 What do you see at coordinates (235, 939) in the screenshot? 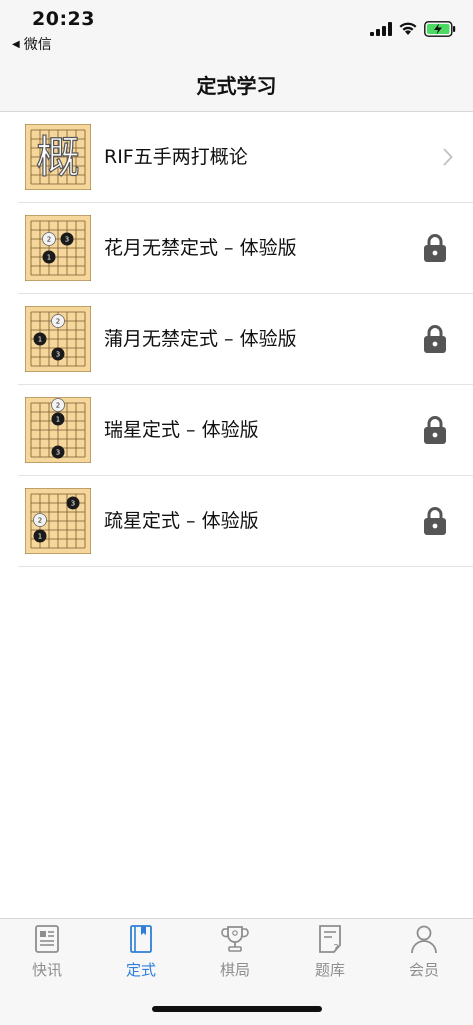
I see `trophy-icon` at bounding box center [235, 939].